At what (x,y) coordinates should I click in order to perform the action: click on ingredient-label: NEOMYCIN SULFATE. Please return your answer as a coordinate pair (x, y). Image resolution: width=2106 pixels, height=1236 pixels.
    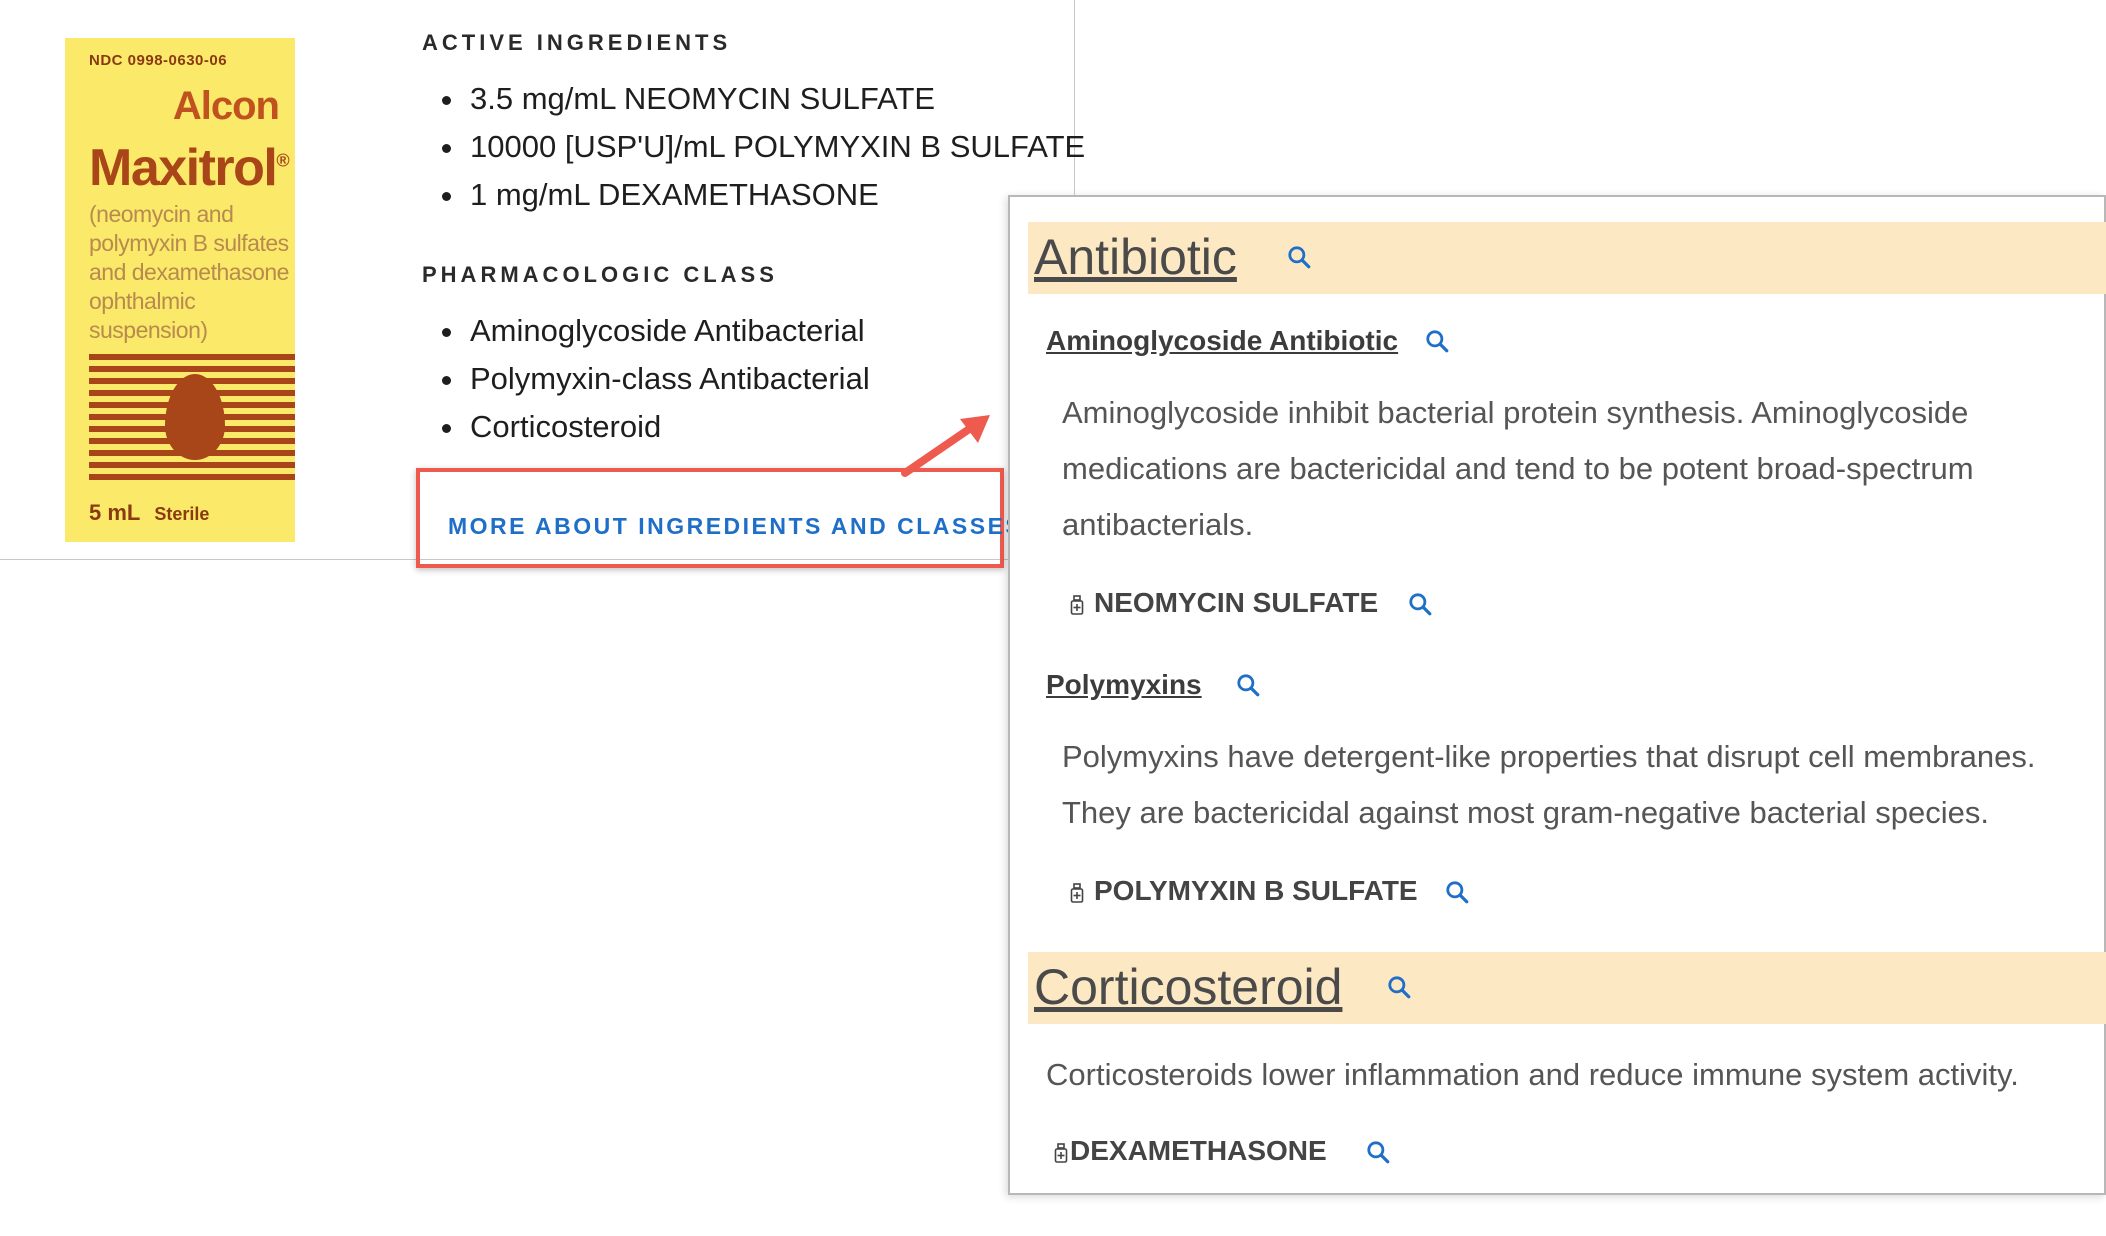
    Looking at the image, I should click on (1236, 602).